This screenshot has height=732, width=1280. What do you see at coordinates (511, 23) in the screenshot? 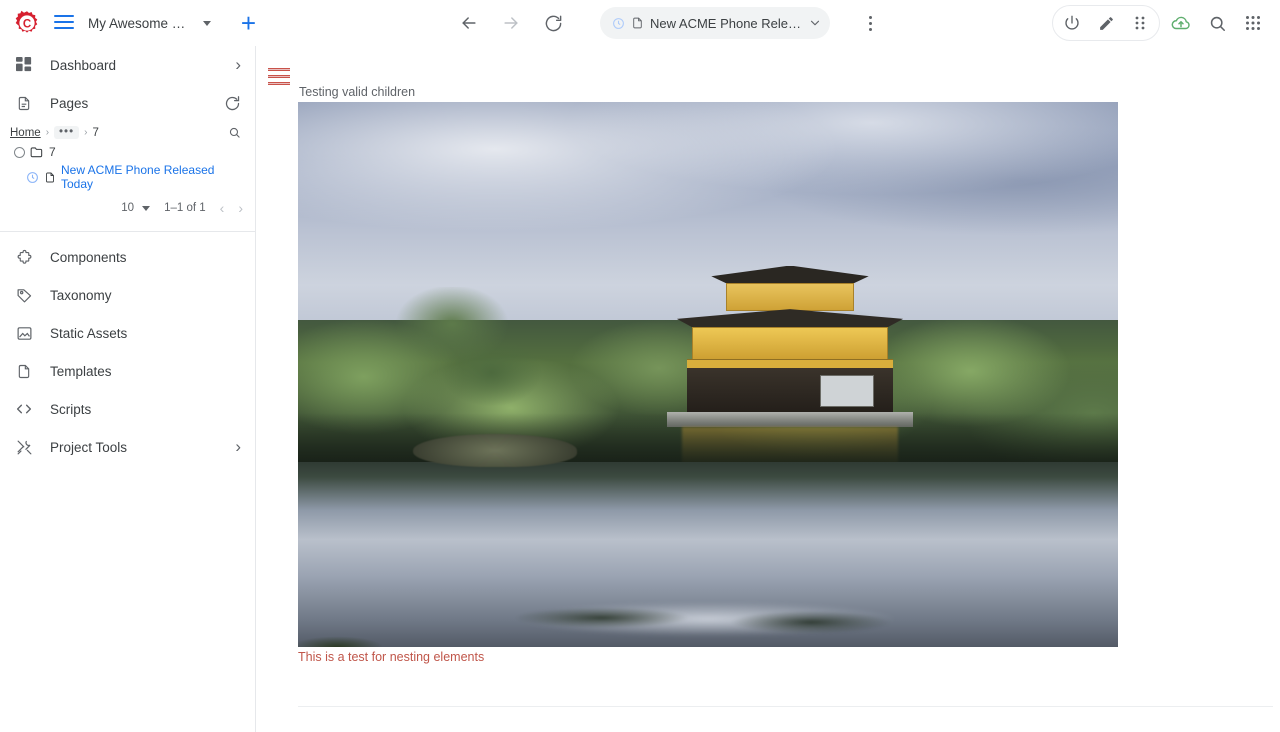
I see `forward-icon` at bounding box center [511, 23].